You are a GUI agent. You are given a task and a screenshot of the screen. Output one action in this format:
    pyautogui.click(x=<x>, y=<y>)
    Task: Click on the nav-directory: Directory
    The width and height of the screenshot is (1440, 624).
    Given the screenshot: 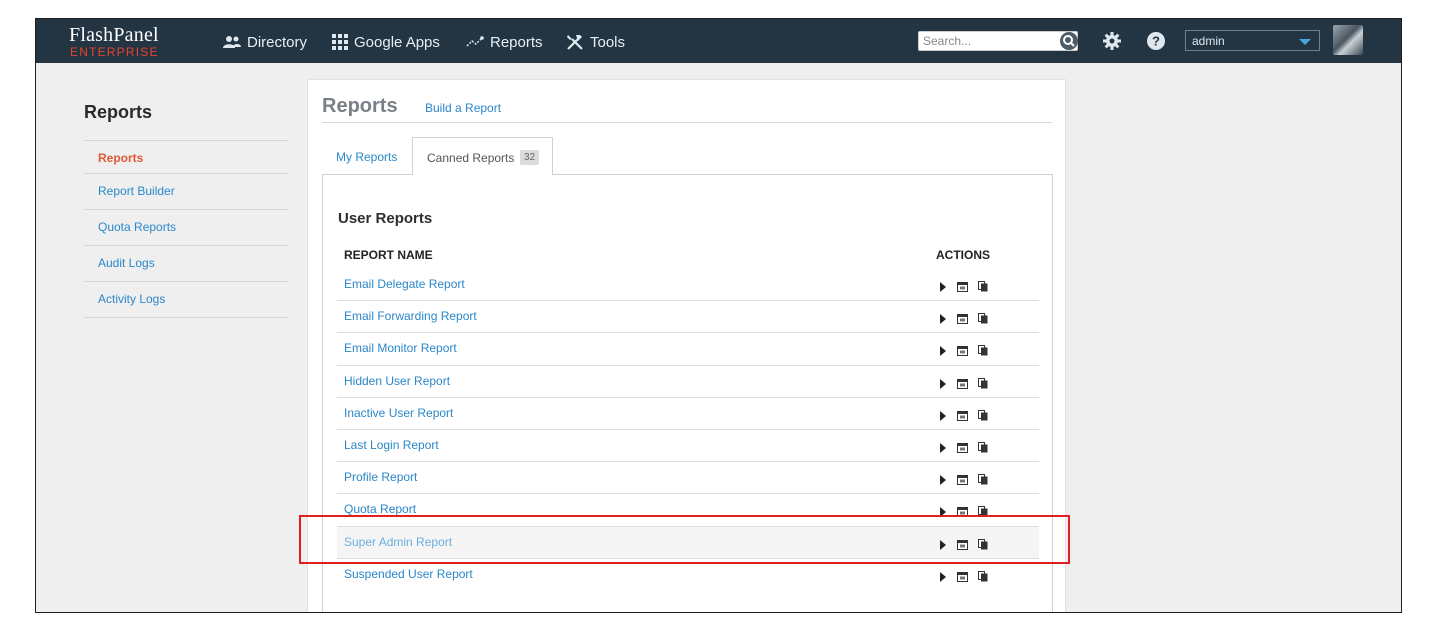 What is the action you would take?
    pyautogui.click(x=265, y=42)
    